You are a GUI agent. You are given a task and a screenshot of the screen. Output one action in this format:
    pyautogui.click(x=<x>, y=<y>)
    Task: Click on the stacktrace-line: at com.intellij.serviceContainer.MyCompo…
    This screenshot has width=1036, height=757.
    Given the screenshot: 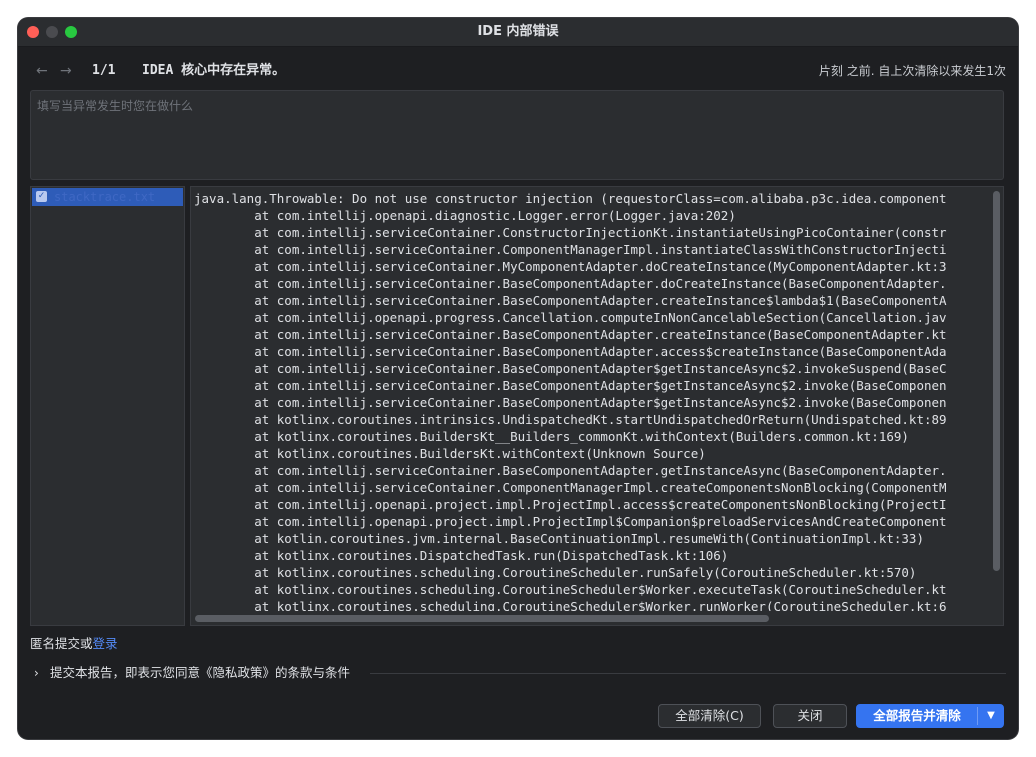 What is the action you would take?
    pyautogui.click(x=570, y=266)
    